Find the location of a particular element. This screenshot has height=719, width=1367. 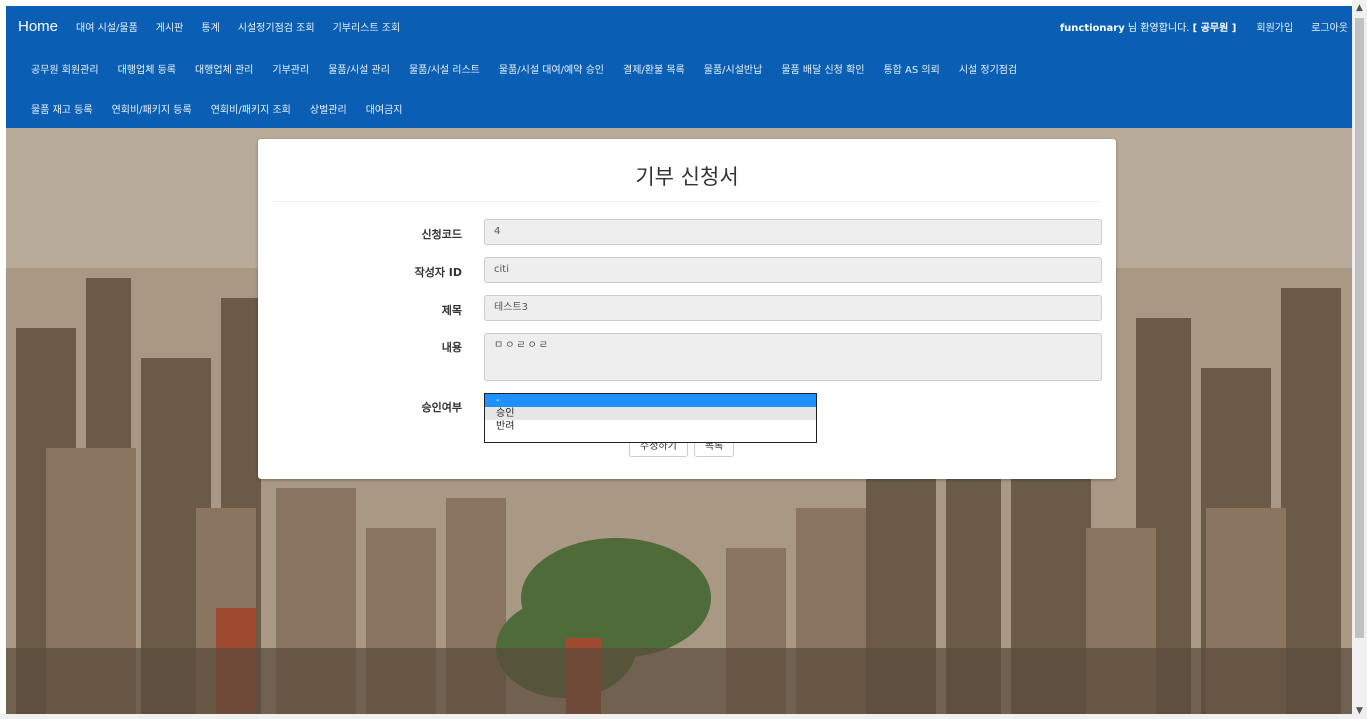

signup-link: 회원가입 is located at coordinates (1274, 26).